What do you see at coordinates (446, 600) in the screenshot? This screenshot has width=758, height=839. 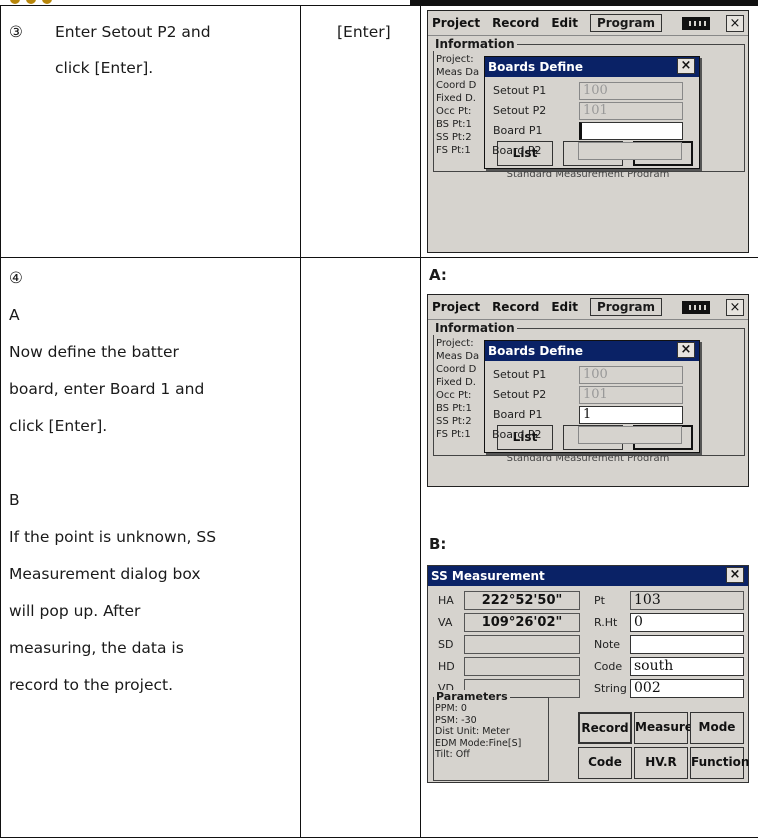 I see `ha-label: HA` at bounding box center [446, 600].